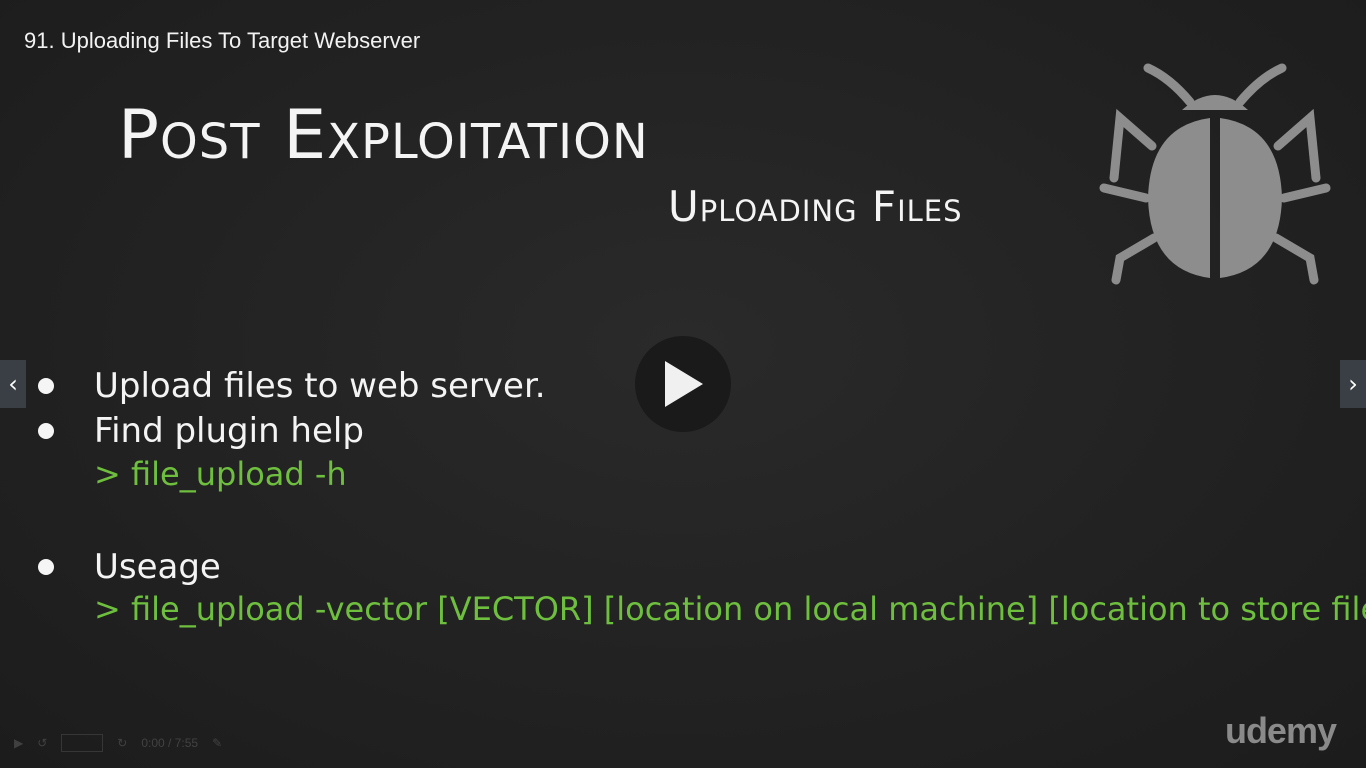 The height and width of the screenshot is (768, 1366). I want to click on time-readout: 0:00 / 7:55, so click(170, 743).